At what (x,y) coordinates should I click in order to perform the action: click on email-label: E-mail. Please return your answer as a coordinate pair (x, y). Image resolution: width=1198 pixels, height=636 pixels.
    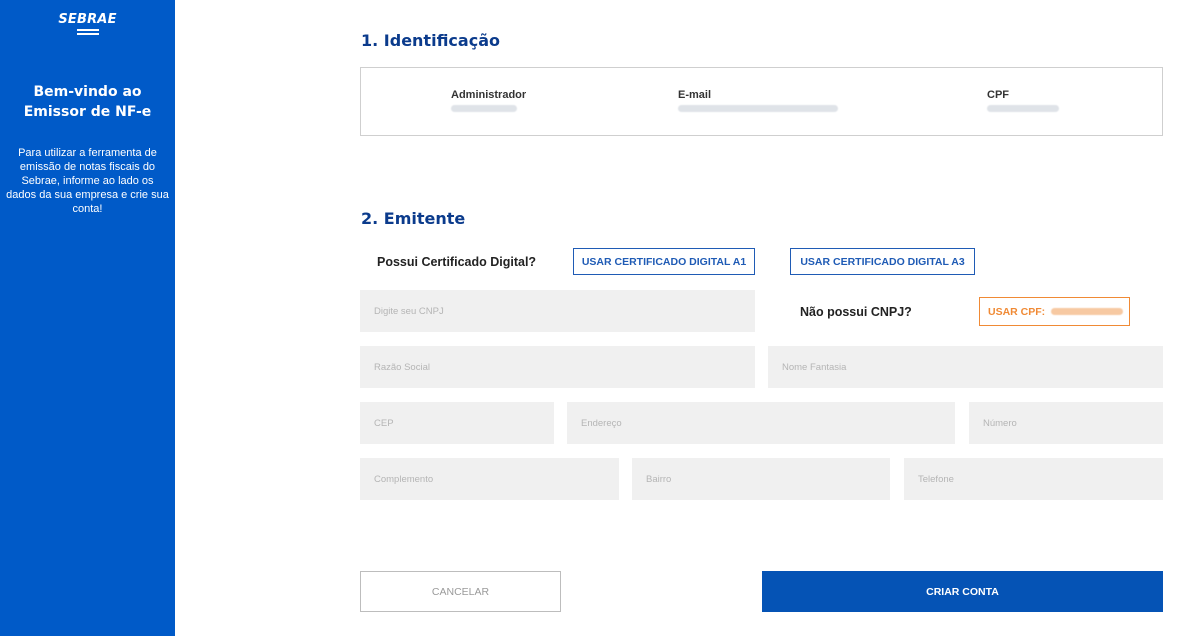
    Looking at the image, I should click on (695, 95).